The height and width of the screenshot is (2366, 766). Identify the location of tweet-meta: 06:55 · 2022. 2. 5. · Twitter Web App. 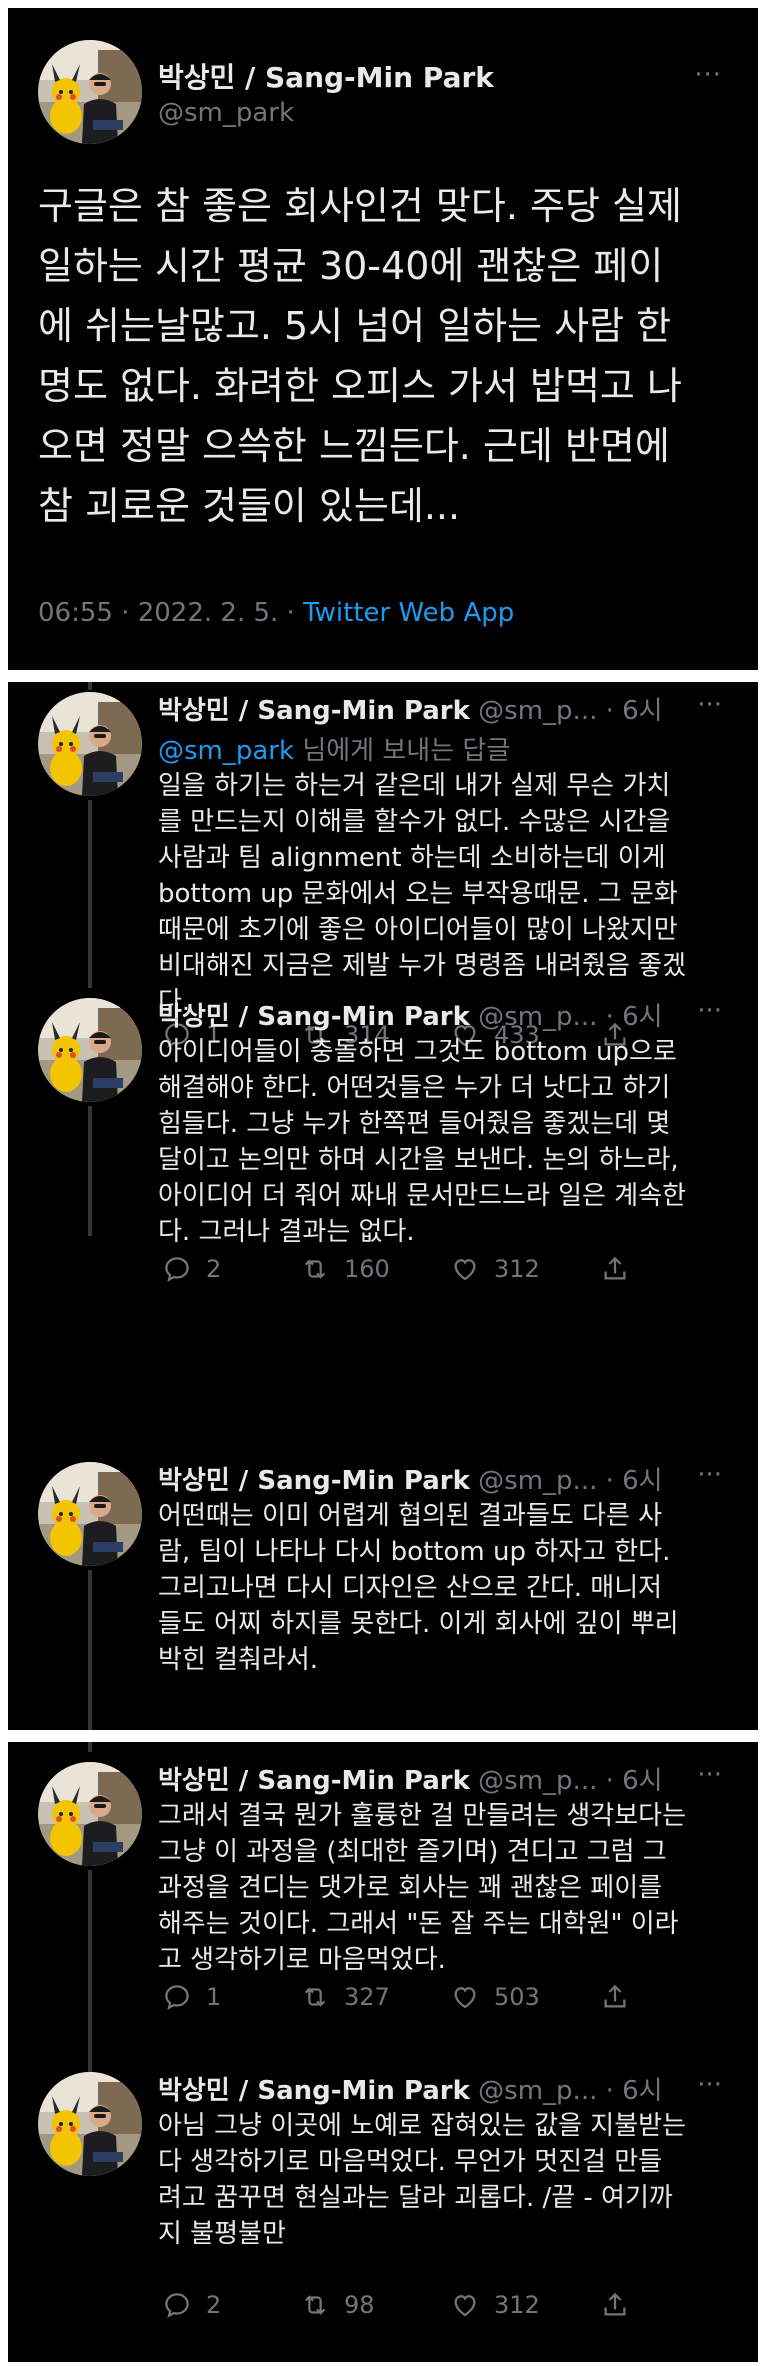
(276, 613).